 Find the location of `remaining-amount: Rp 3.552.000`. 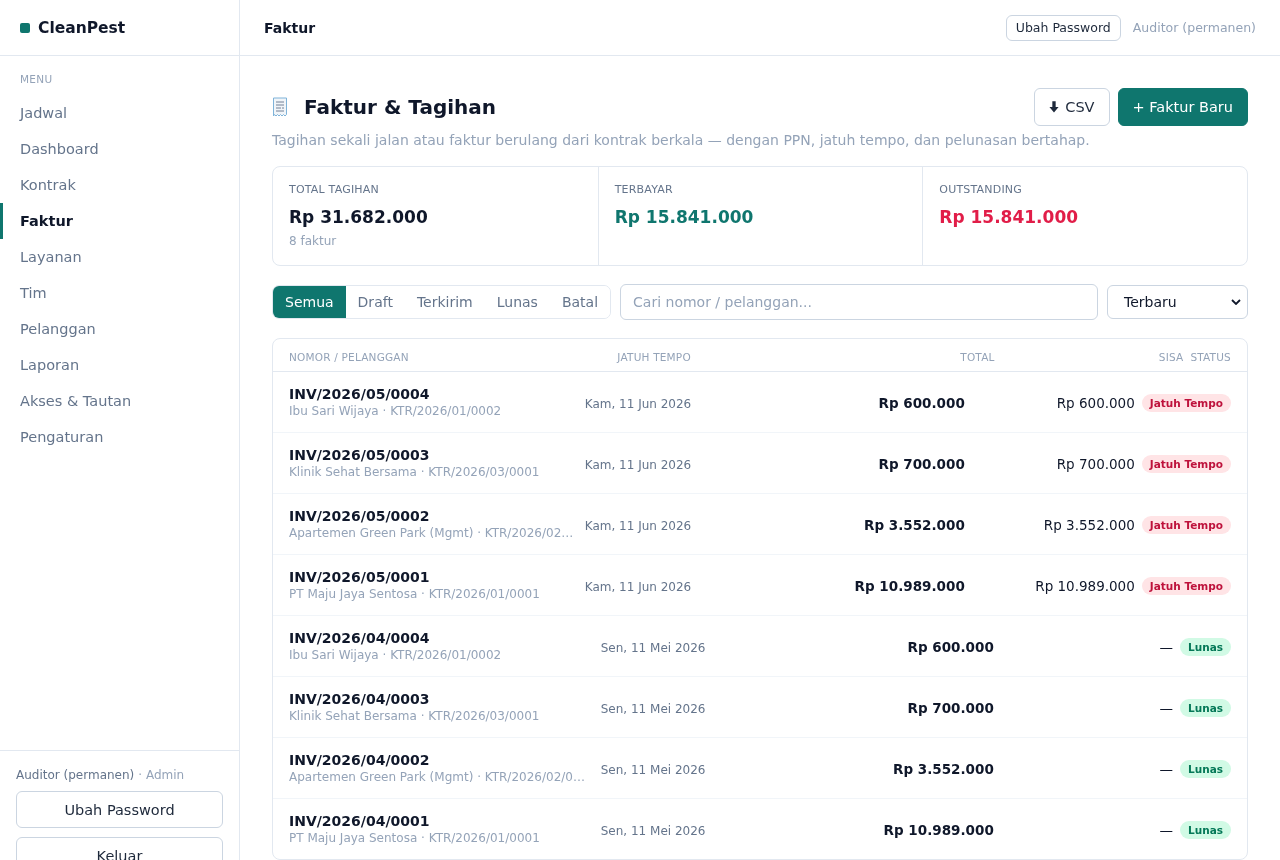

remaining-amount: Rp 3.552.000 is located at coordinates (1089, 524).